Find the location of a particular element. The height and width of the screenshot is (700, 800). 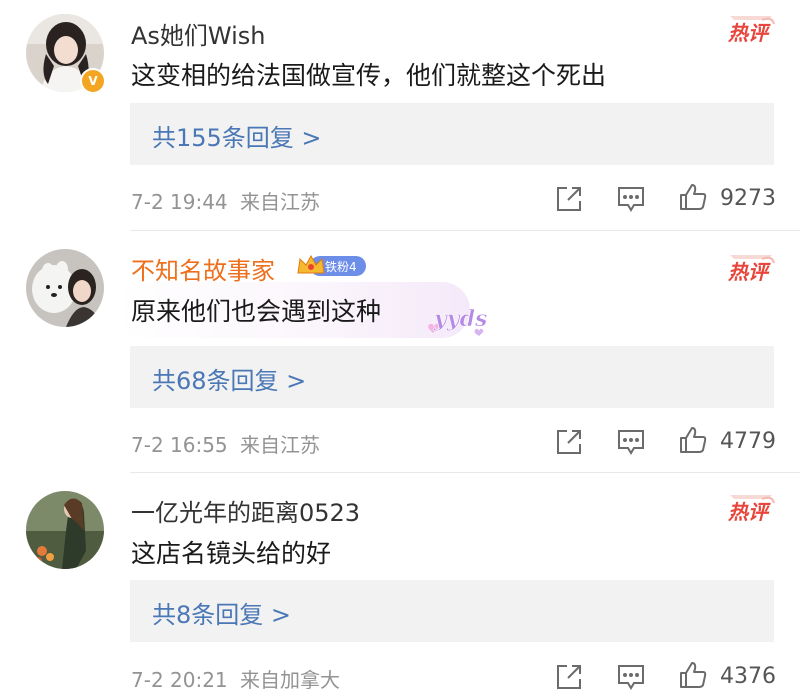

svg-text: yyds is located at coordinates (460, 319).